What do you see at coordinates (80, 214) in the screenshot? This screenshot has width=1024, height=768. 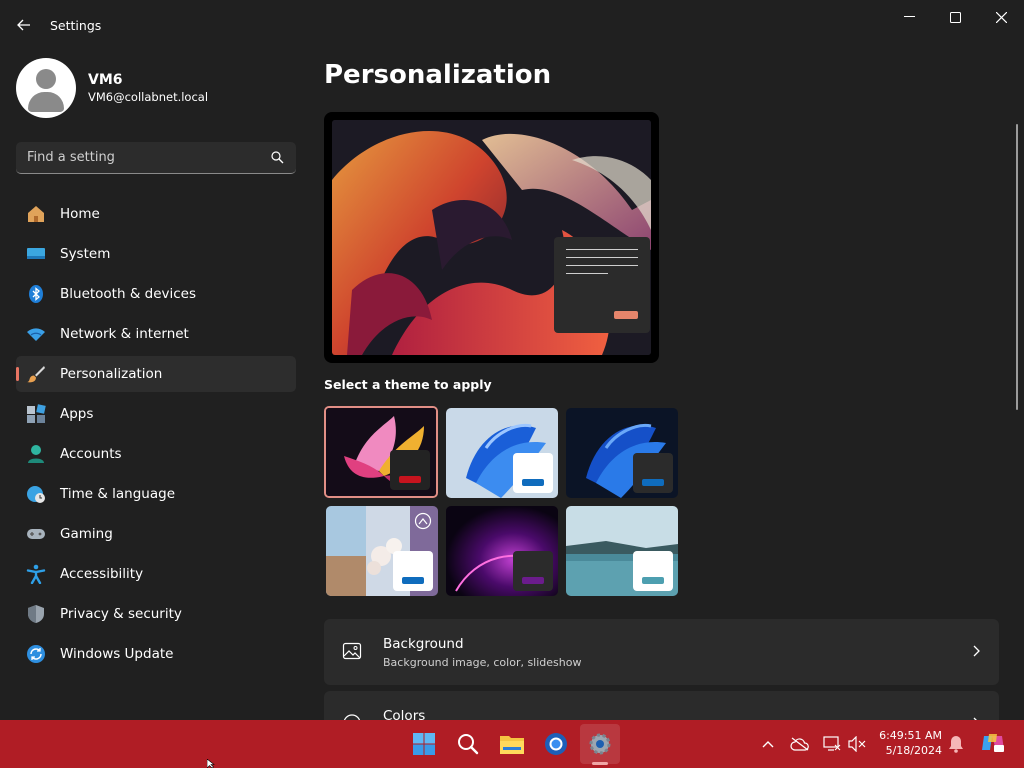 I see `sidebar-item-label: Home` at bounding box center [80, 214].